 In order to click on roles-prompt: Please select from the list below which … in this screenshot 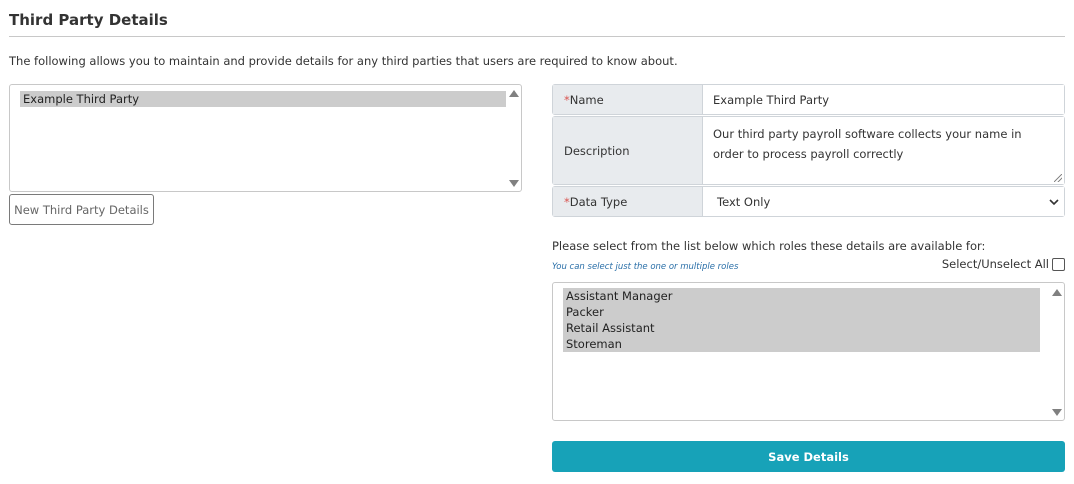, I will do `click(769, 246)`.